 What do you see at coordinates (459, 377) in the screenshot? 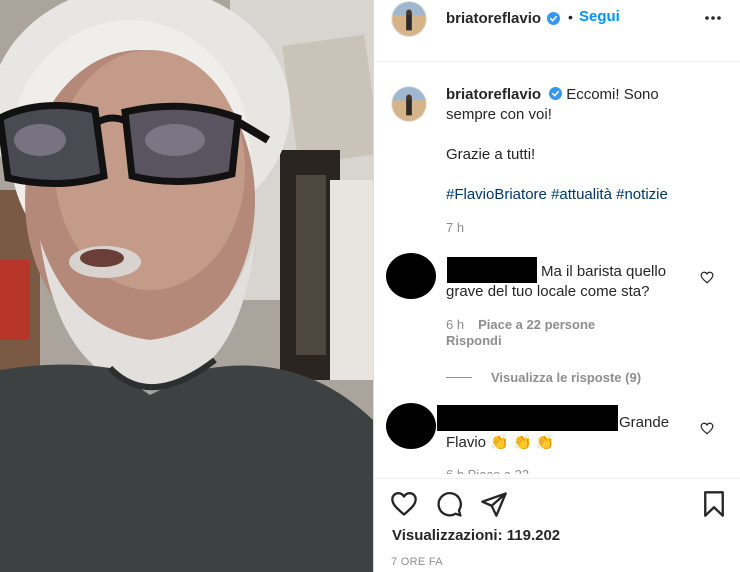
I see `replies-divider` at bounding box center [459, 377].